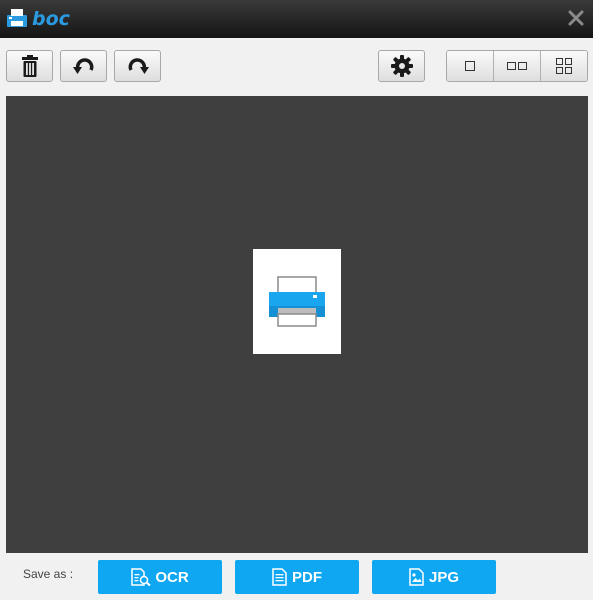 Image resolution: width=593 pixels, height=600 pixels. I want to click on save-ocr-button: OCR, so click(160, 577).